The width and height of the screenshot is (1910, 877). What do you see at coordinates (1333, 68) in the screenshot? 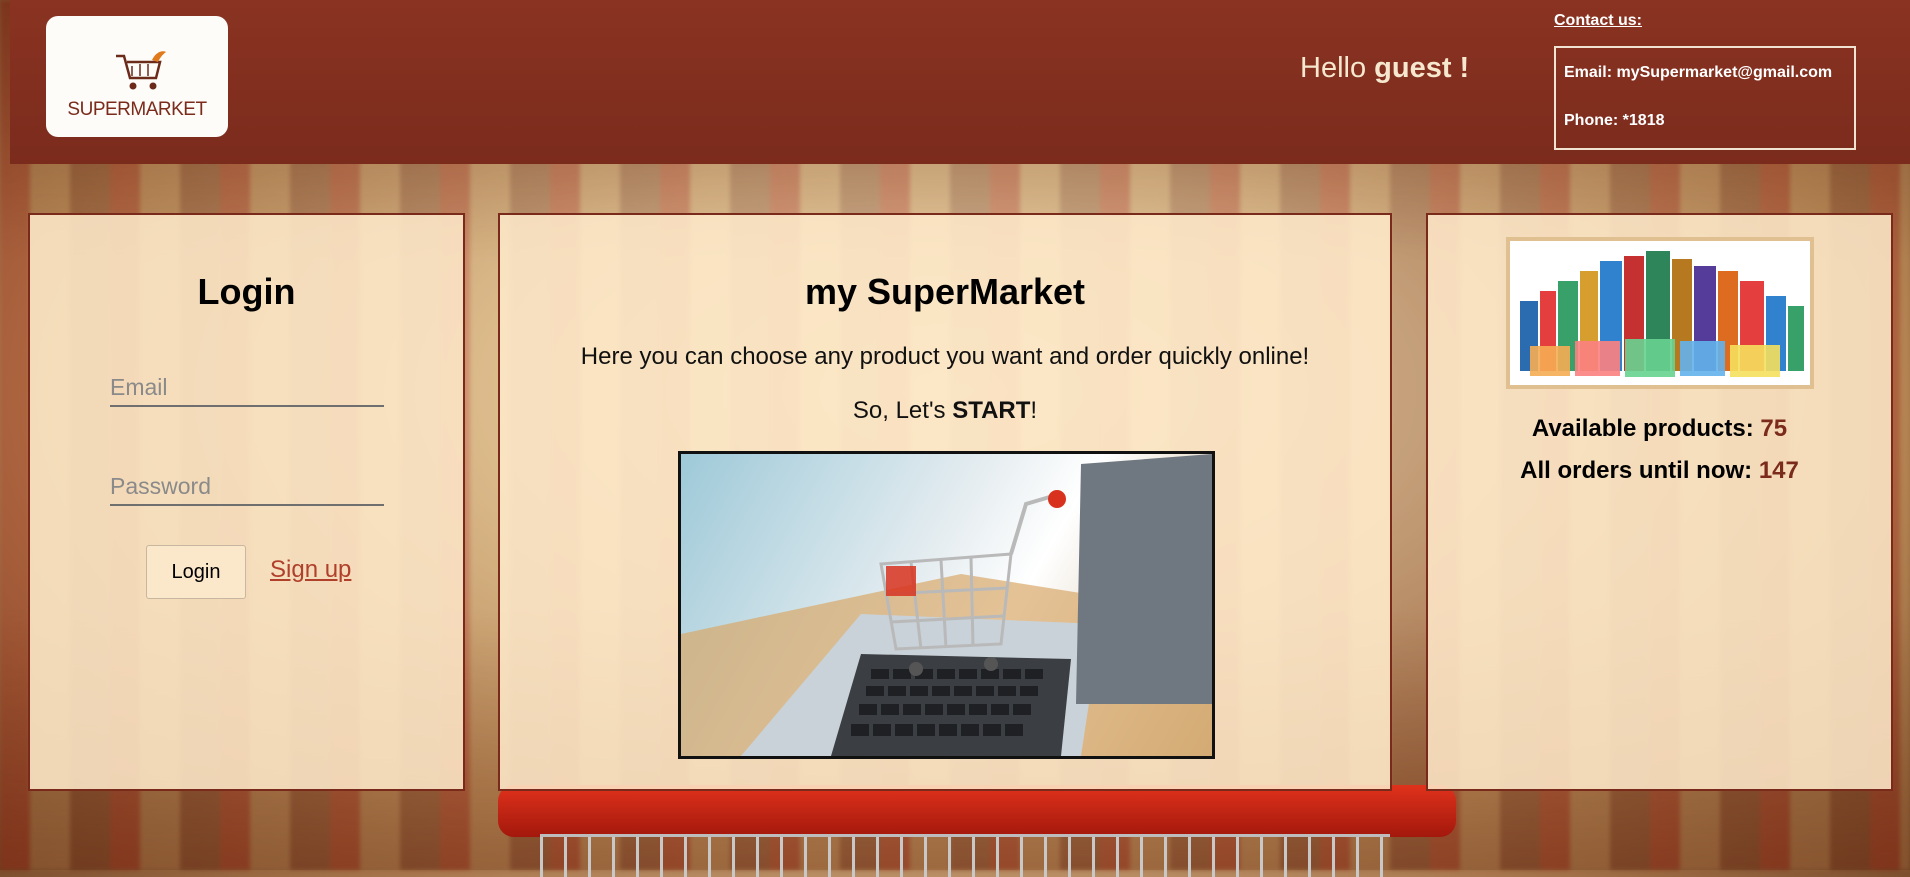
I see `greeting-prefix: Hello` at bounding box center [1333, 68].